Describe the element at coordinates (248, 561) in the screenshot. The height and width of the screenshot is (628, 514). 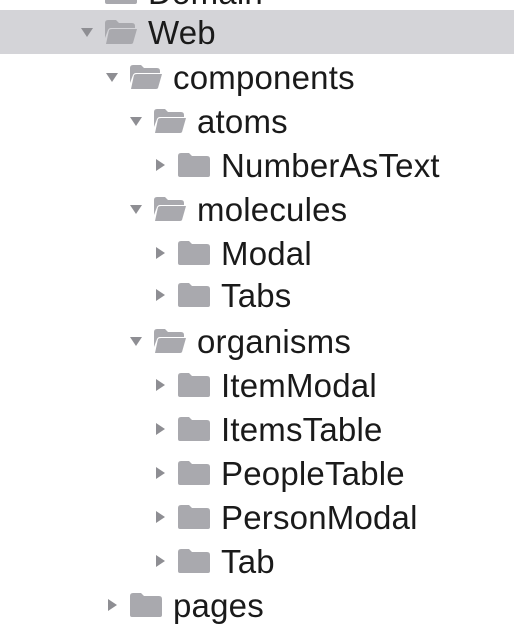
I see `tree-item-label: Tab` at that location.